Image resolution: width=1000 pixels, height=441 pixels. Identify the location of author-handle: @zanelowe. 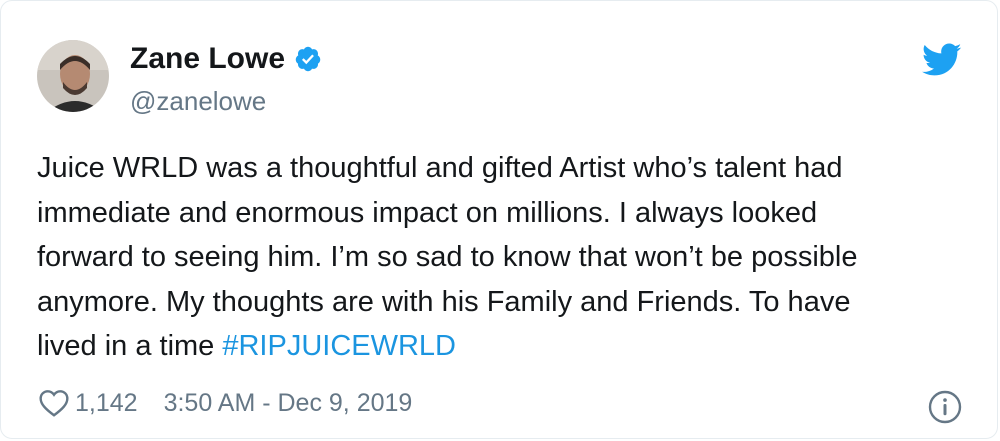
(198, 101).